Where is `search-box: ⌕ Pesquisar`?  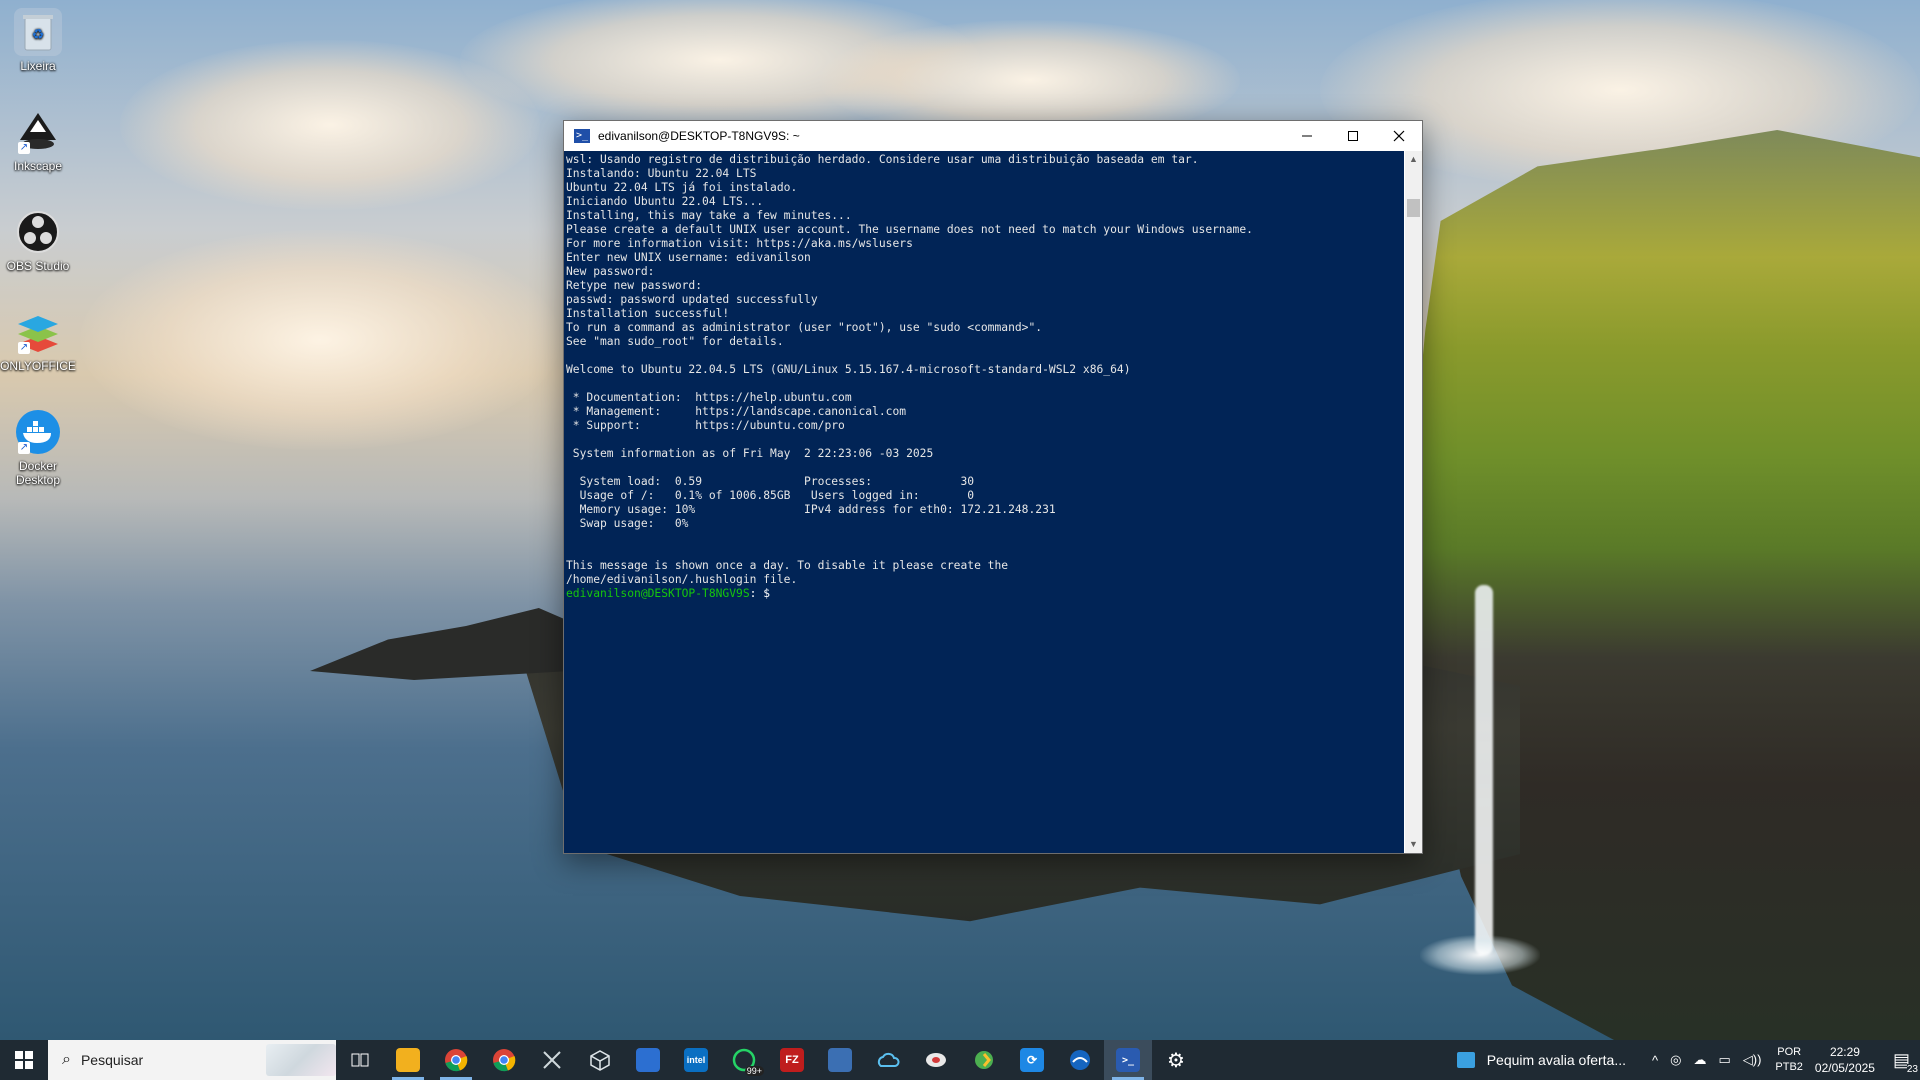 search-box: ⌕ Pesquisar is located at coordinates (192, 1060).